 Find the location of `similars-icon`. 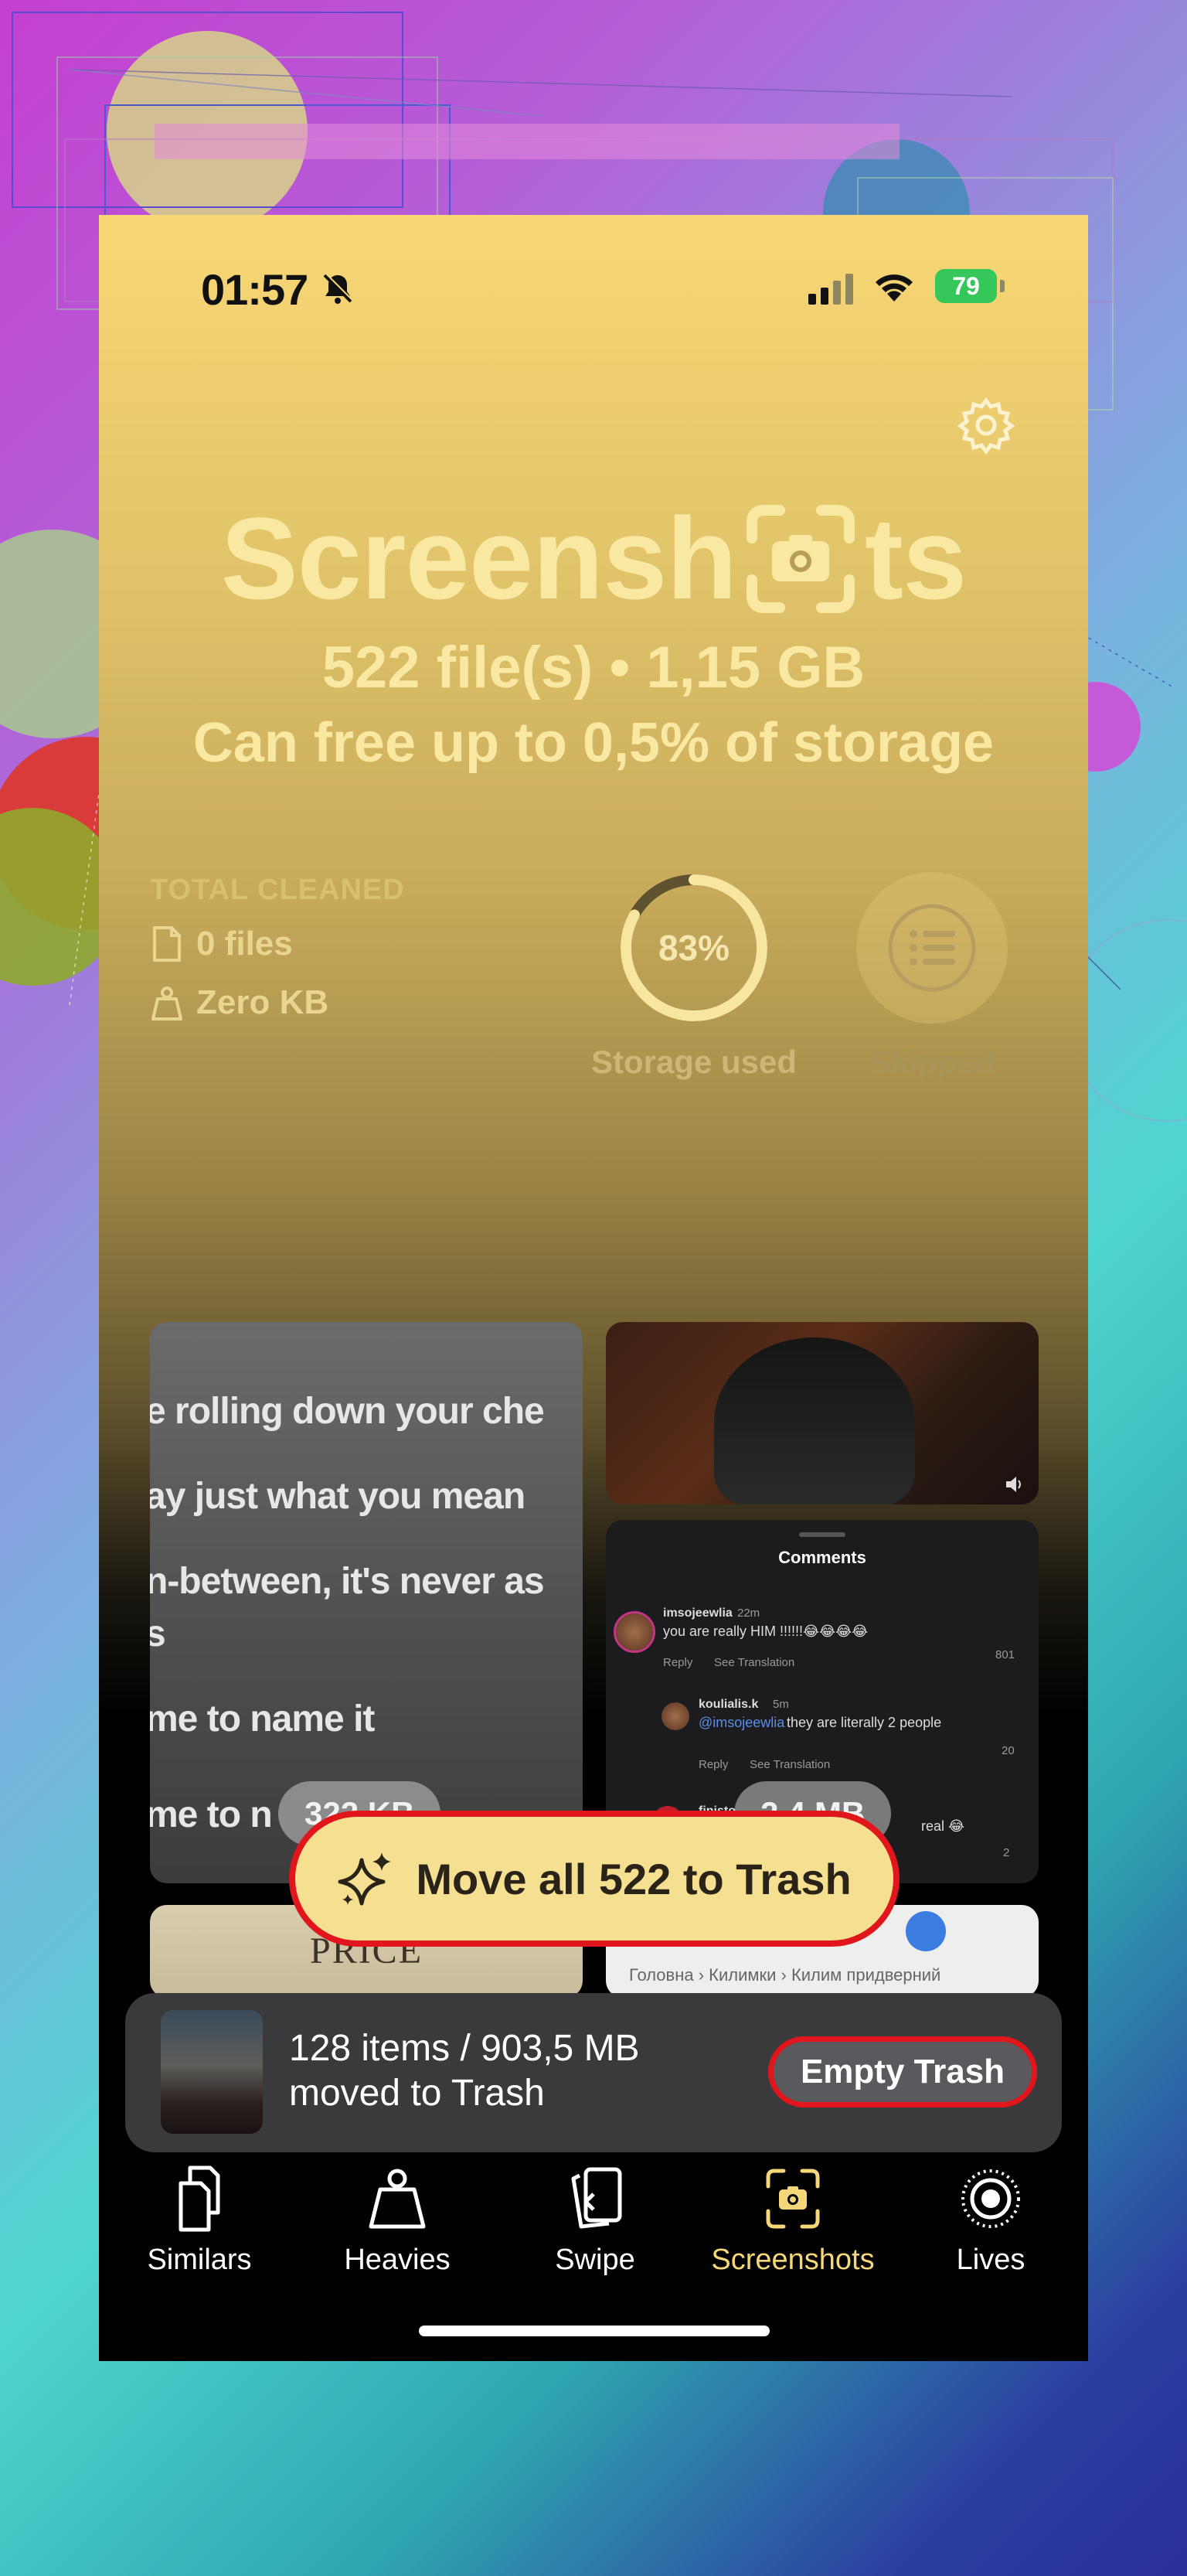

similars-icon is located at coordinates (199, 2198).